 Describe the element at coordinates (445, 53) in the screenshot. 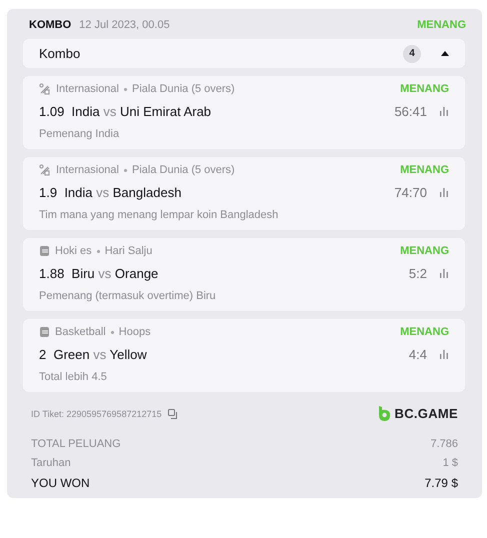

I see `caret-icon` at that location.